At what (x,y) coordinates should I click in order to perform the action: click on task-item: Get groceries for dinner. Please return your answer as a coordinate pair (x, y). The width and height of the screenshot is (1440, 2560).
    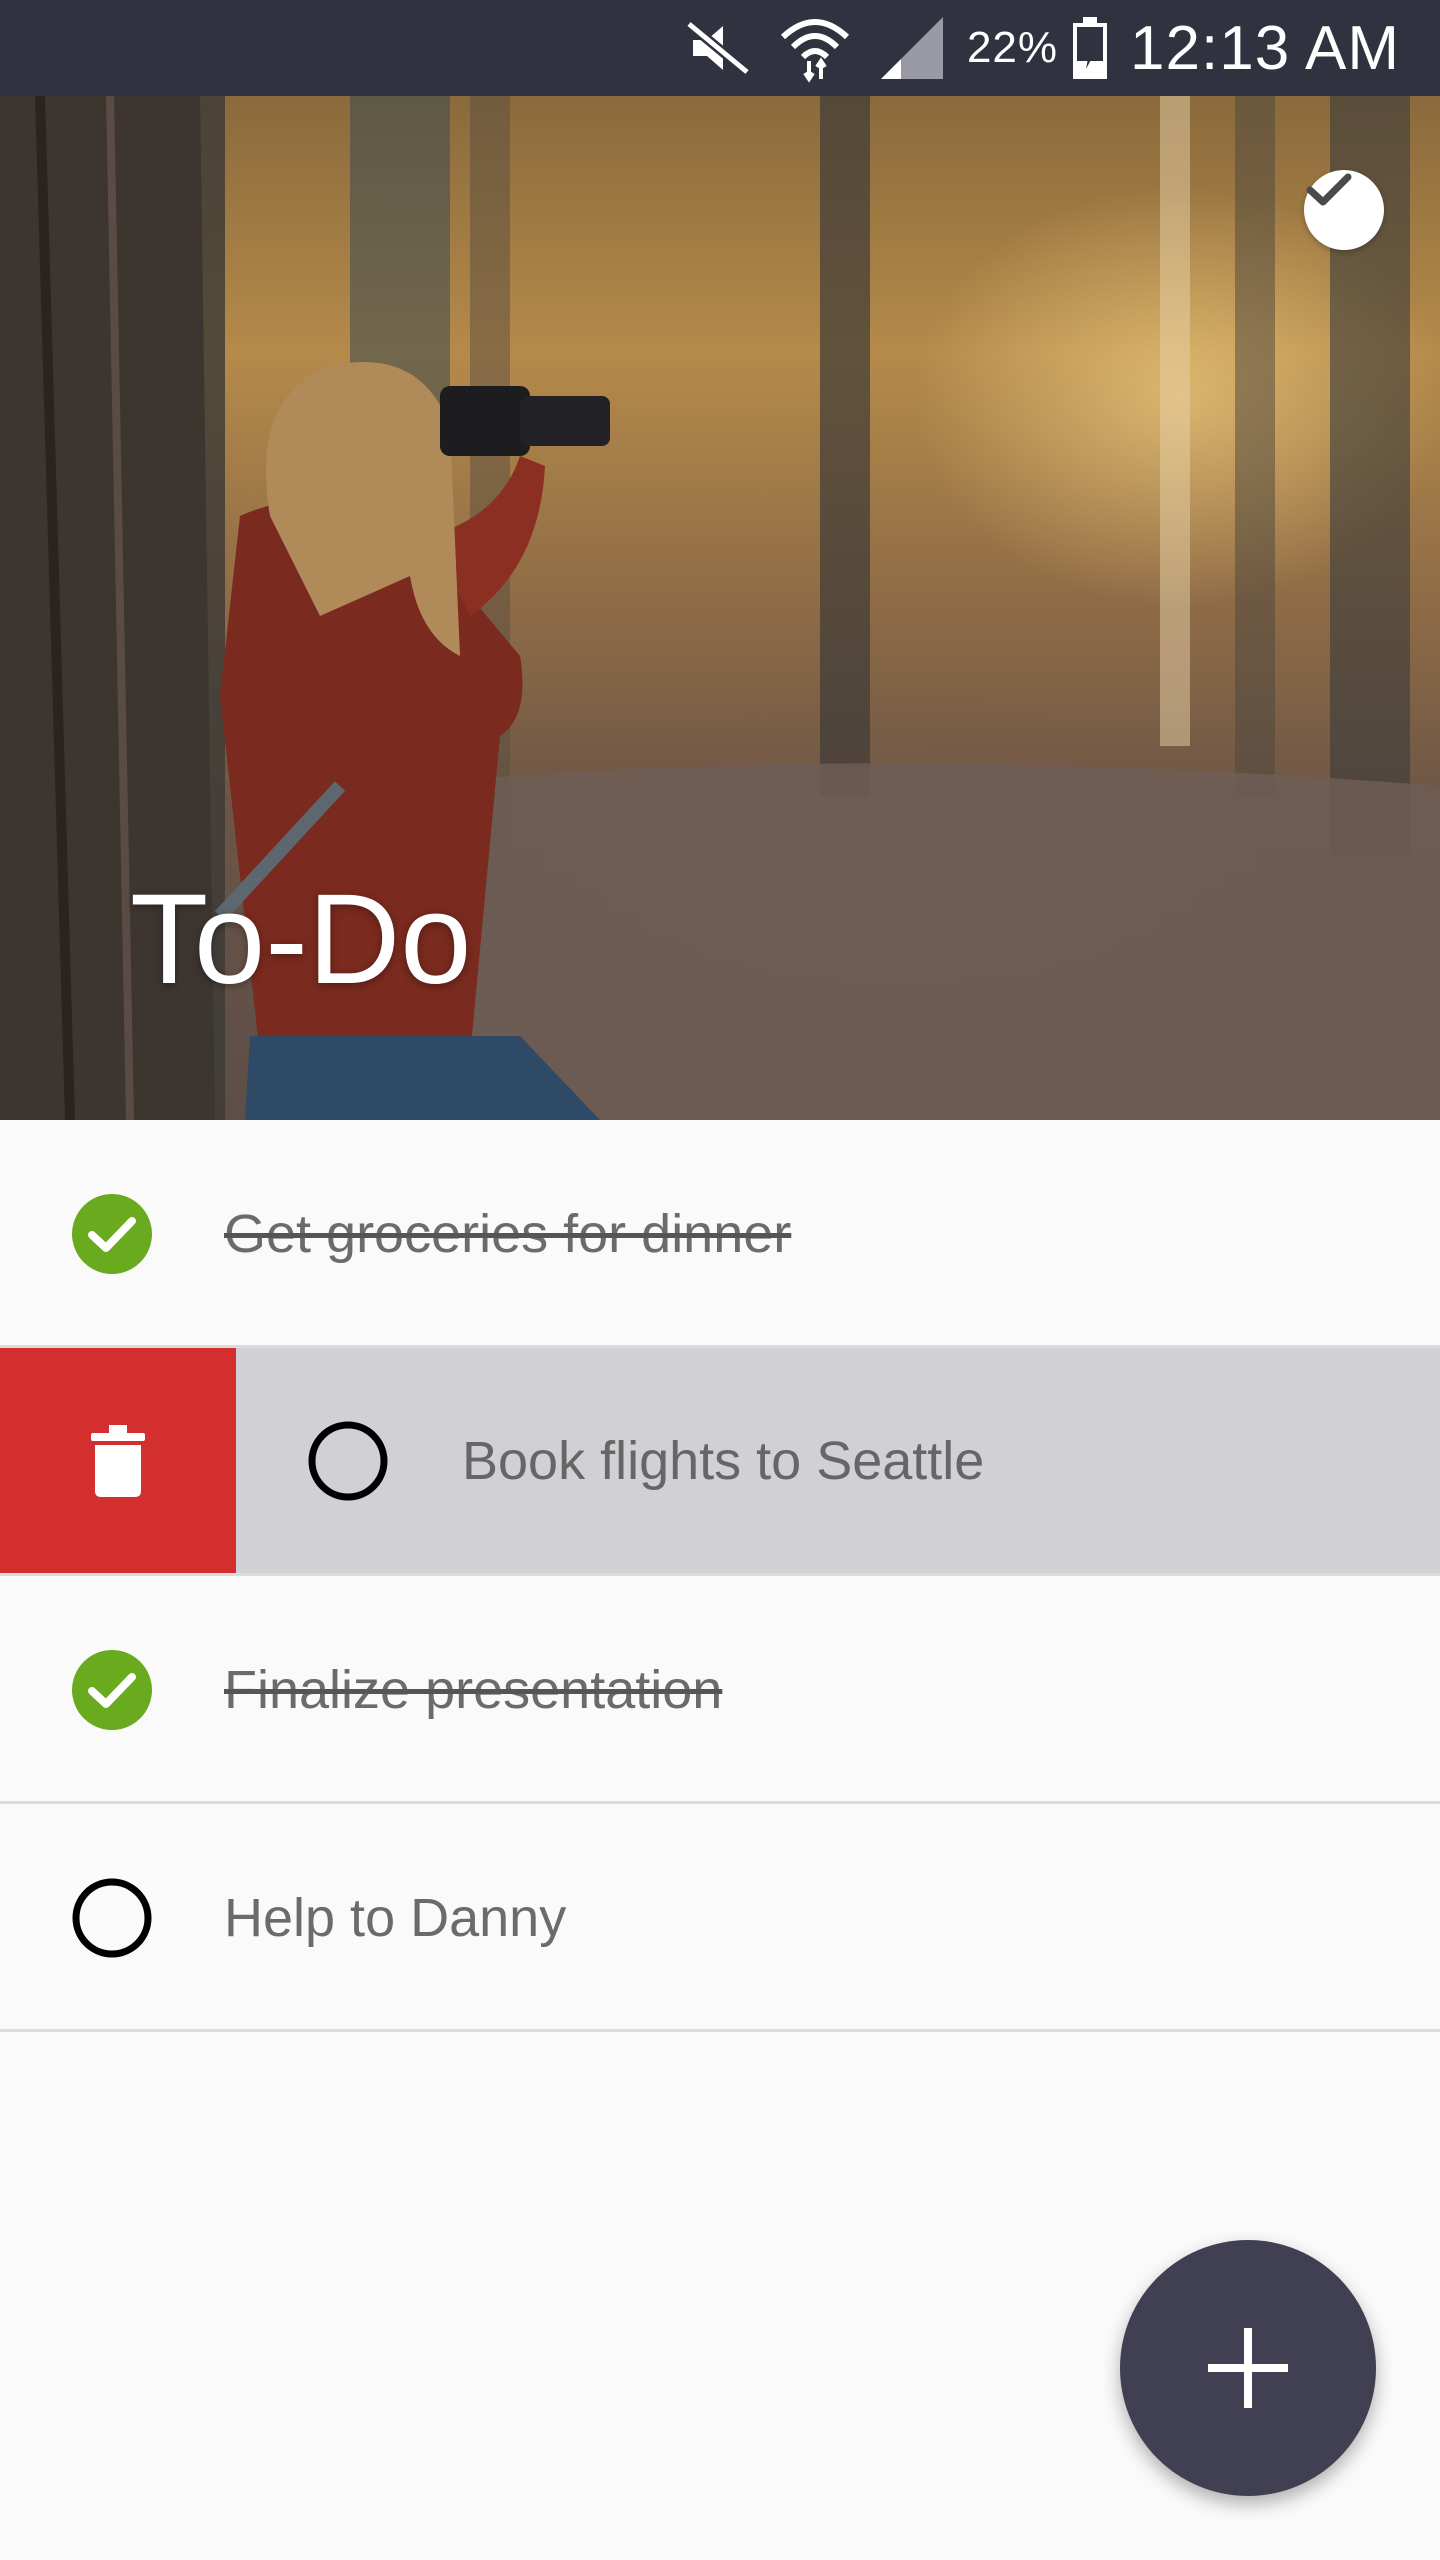
    Looking at the image, I should click on (720, 1234).